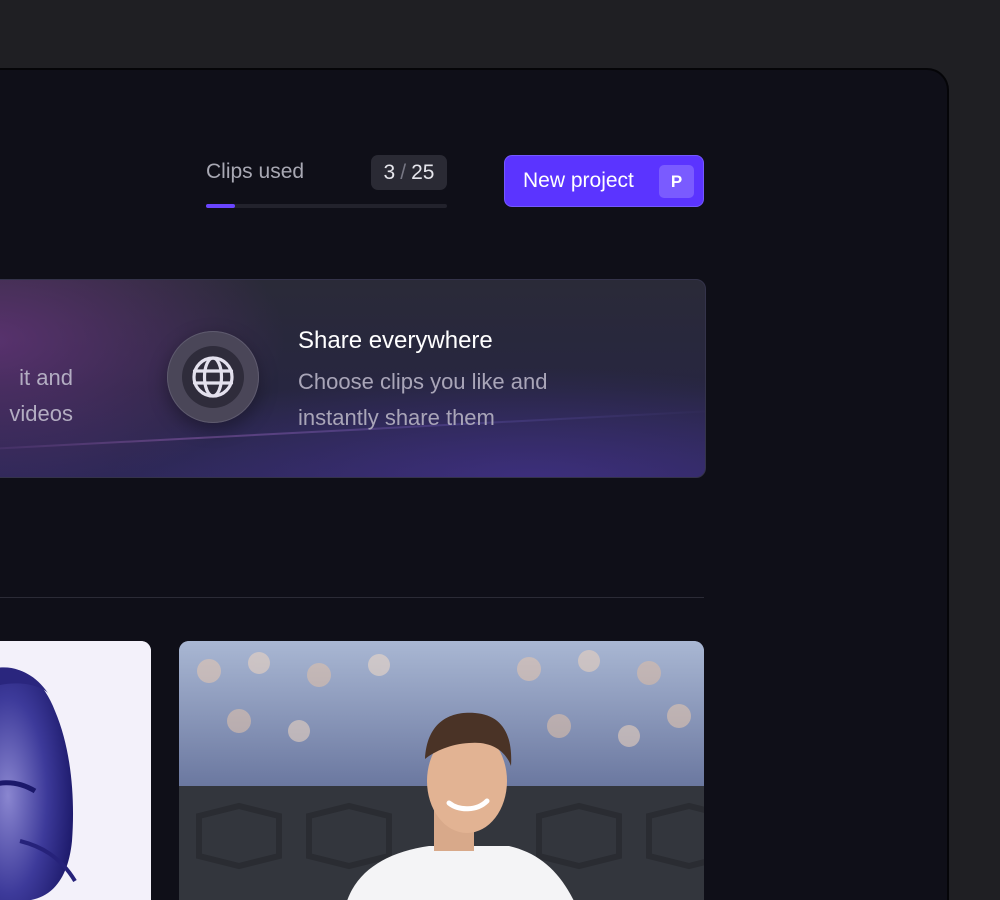 The height and width of the screenshot is (900, 1000). I want to click on globe-icon, so click(213, 377).